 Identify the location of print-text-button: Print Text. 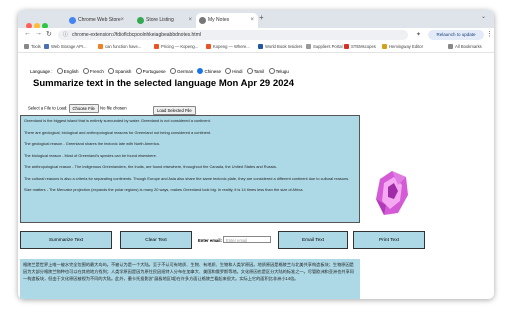
(389, 240).